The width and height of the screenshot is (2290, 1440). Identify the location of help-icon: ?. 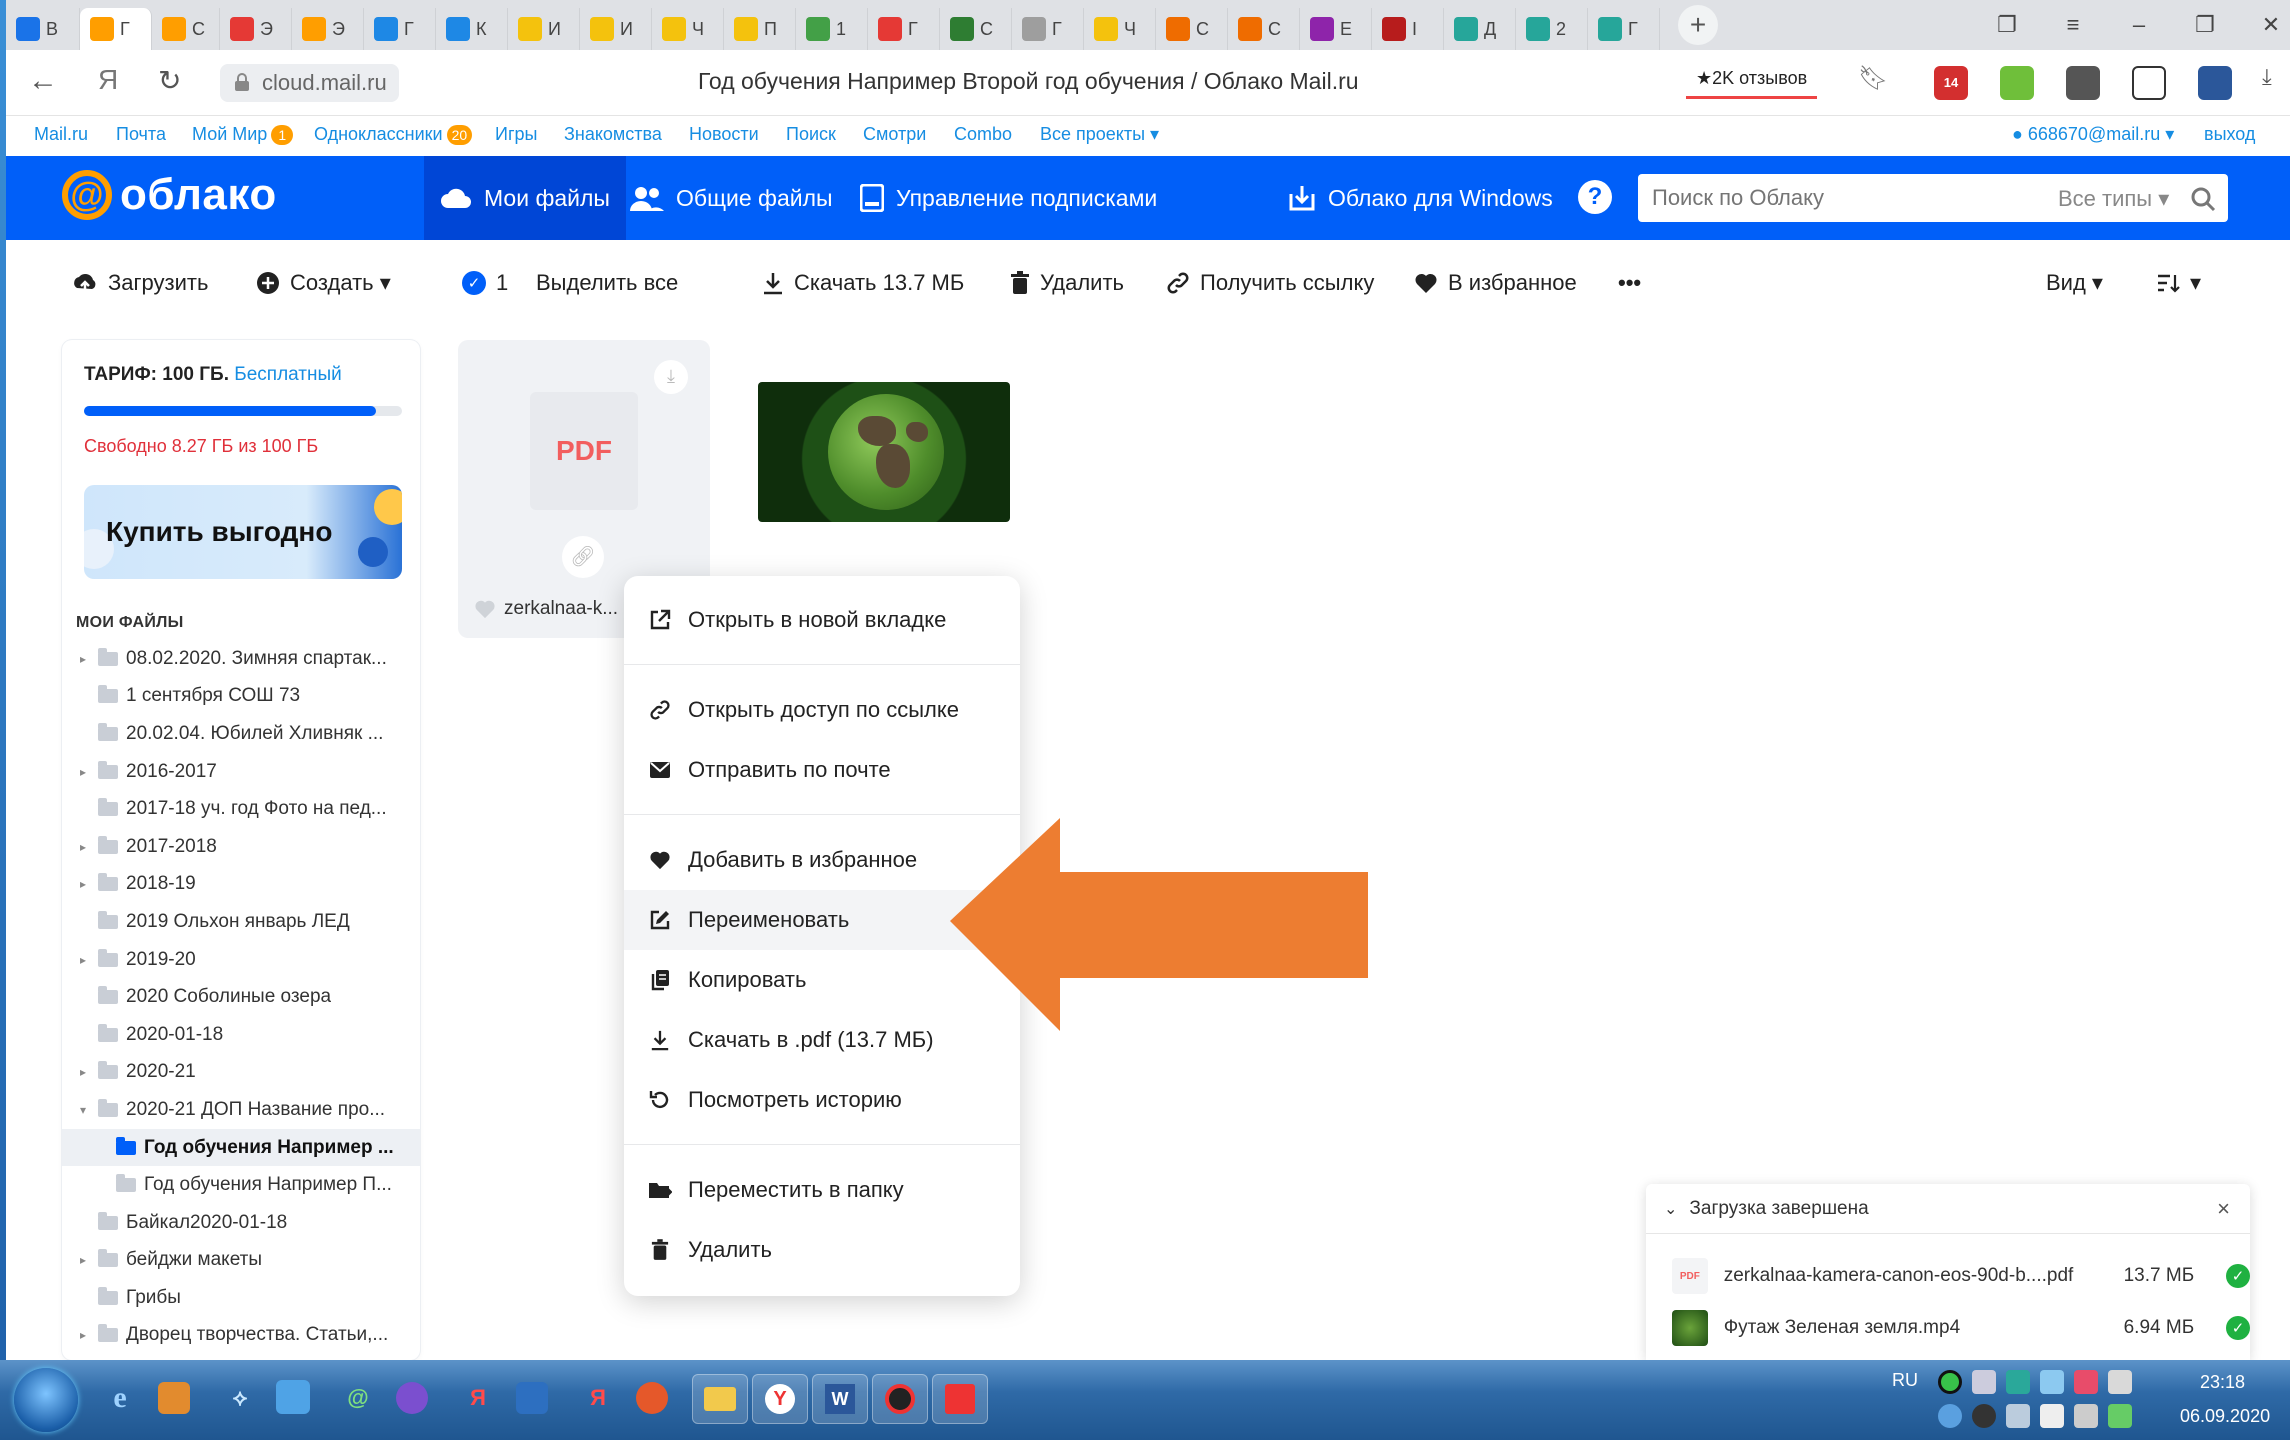
(1595, 197).